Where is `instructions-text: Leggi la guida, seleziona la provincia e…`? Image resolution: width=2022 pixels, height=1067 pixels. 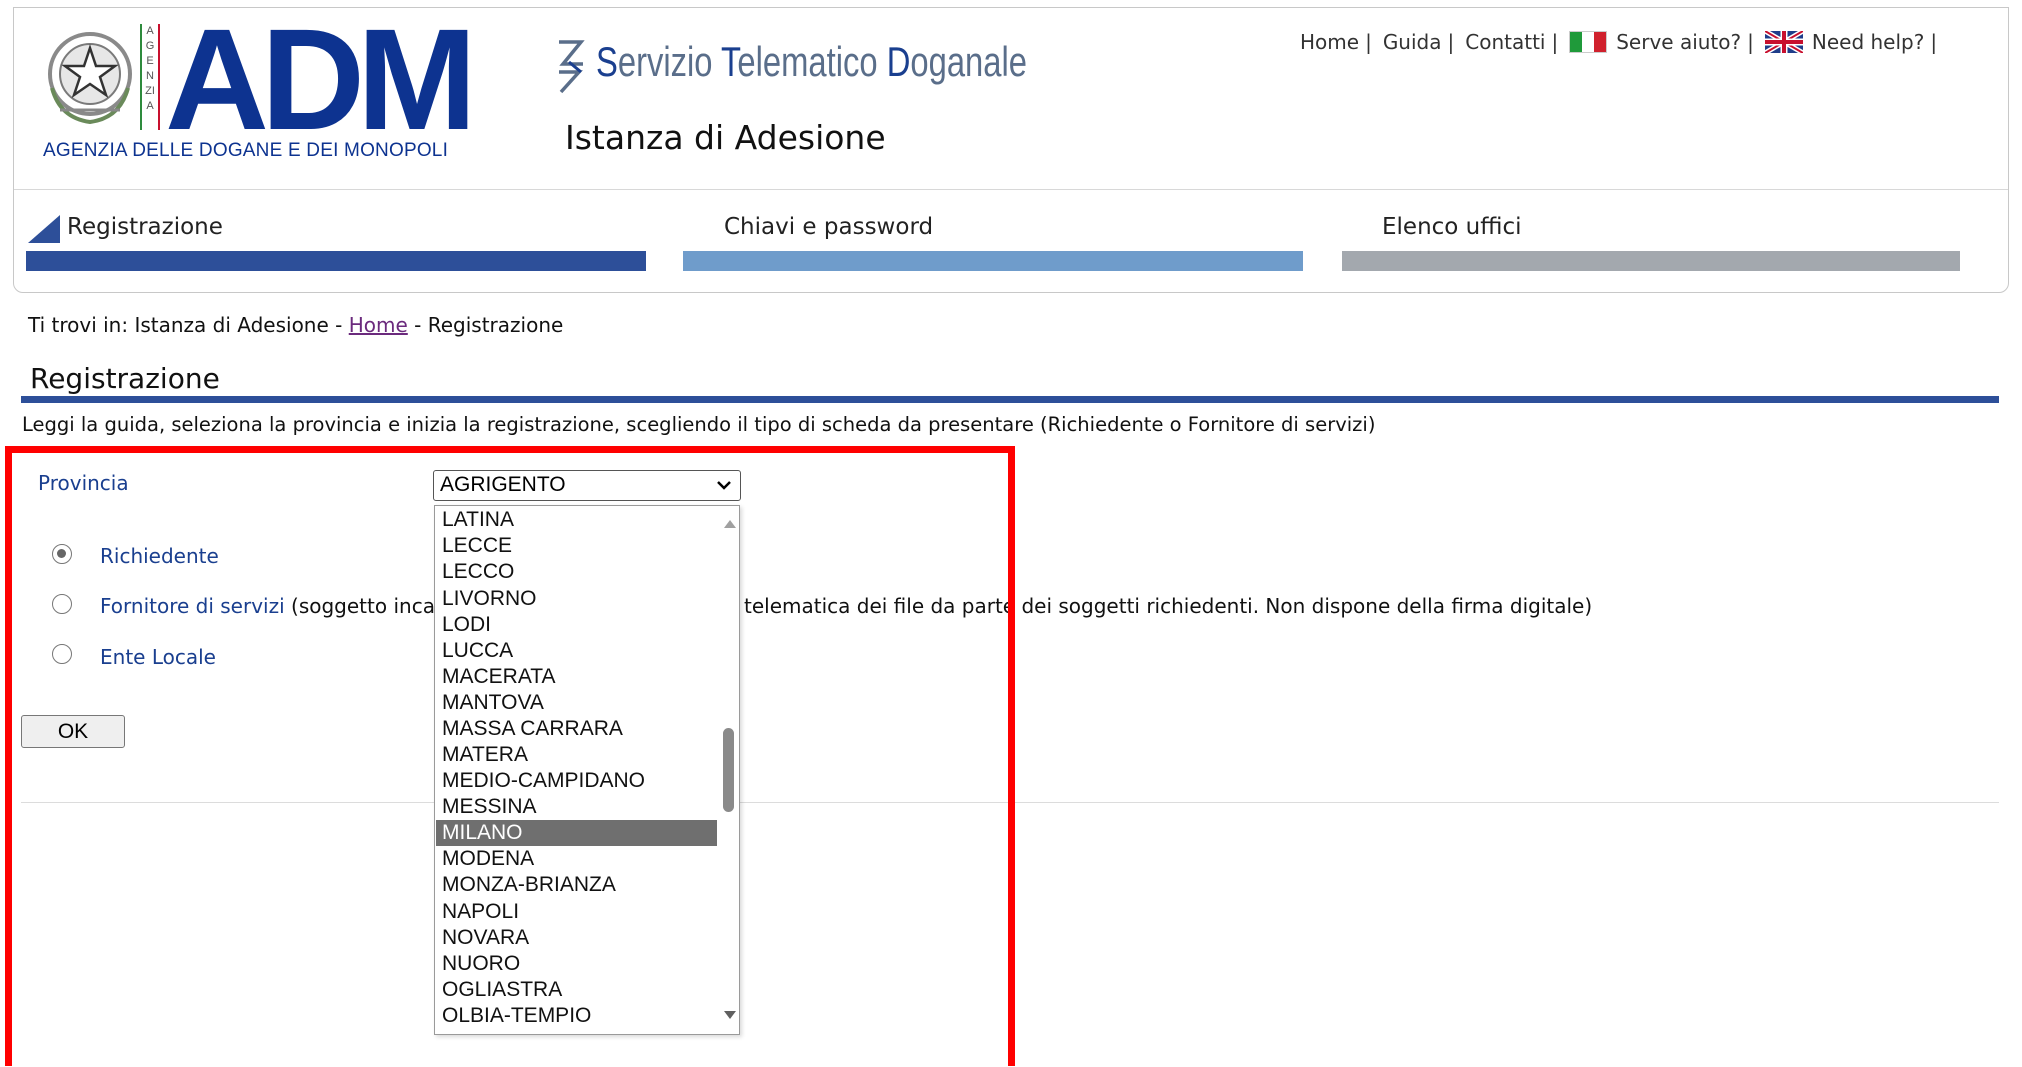 instructions-text: Leggi la guida, seleziona la provincia e… is located at coordinates (699, 424).